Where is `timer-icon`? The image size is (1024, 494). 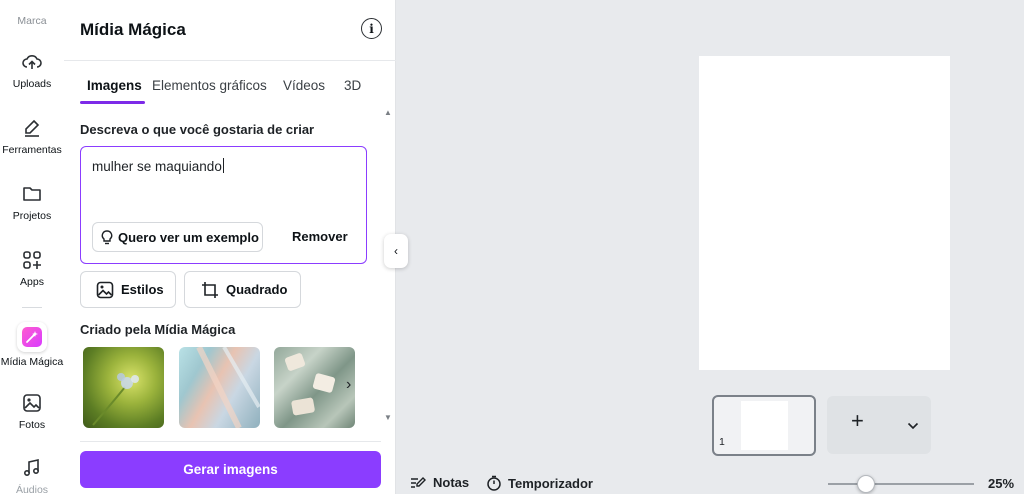 timer-icon is located at coordinates (494, 483).